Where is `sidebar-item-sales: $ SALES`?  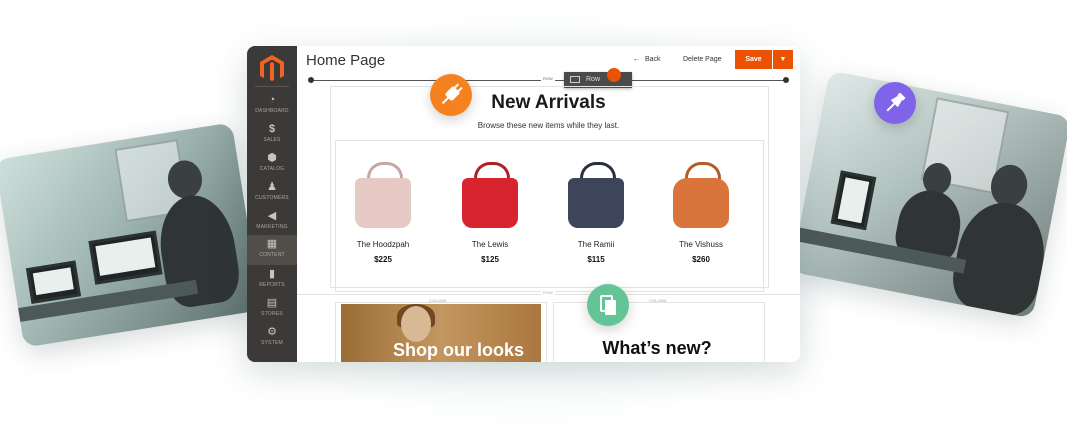
sidebar-item-sales: $ SALES is located at coordinates (272, 137).